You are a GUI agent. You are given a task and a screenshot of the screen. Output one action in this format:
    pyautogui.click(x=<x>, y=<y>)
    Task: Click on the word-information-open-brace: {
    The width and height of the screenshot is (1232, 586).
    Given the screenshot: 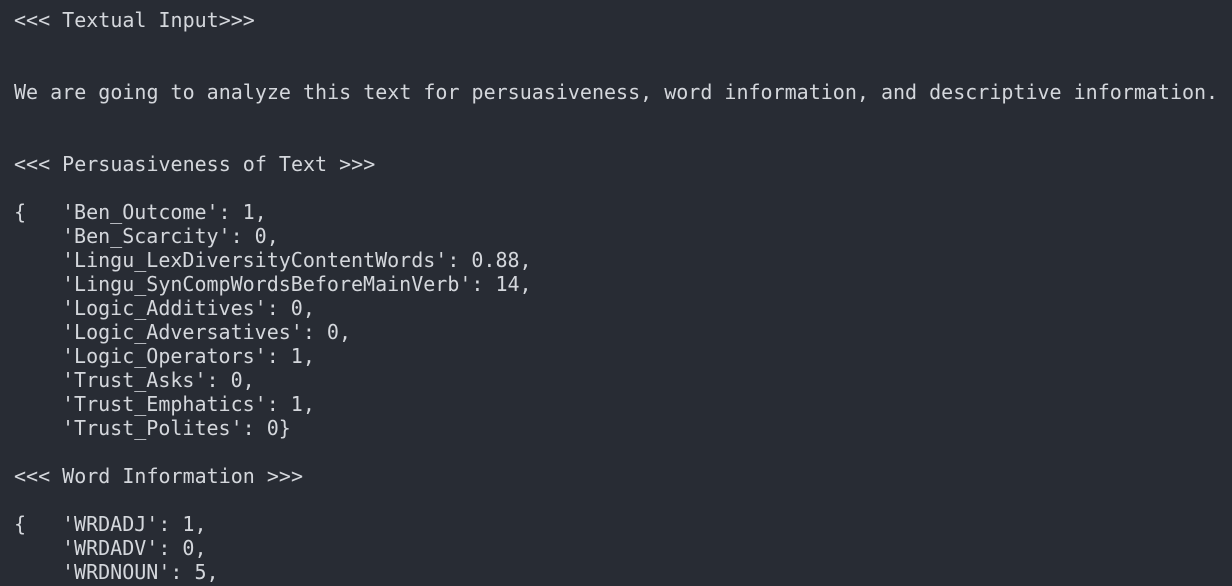 What is the action you would take?
    pyautogui.click(x=20, y=524)
    